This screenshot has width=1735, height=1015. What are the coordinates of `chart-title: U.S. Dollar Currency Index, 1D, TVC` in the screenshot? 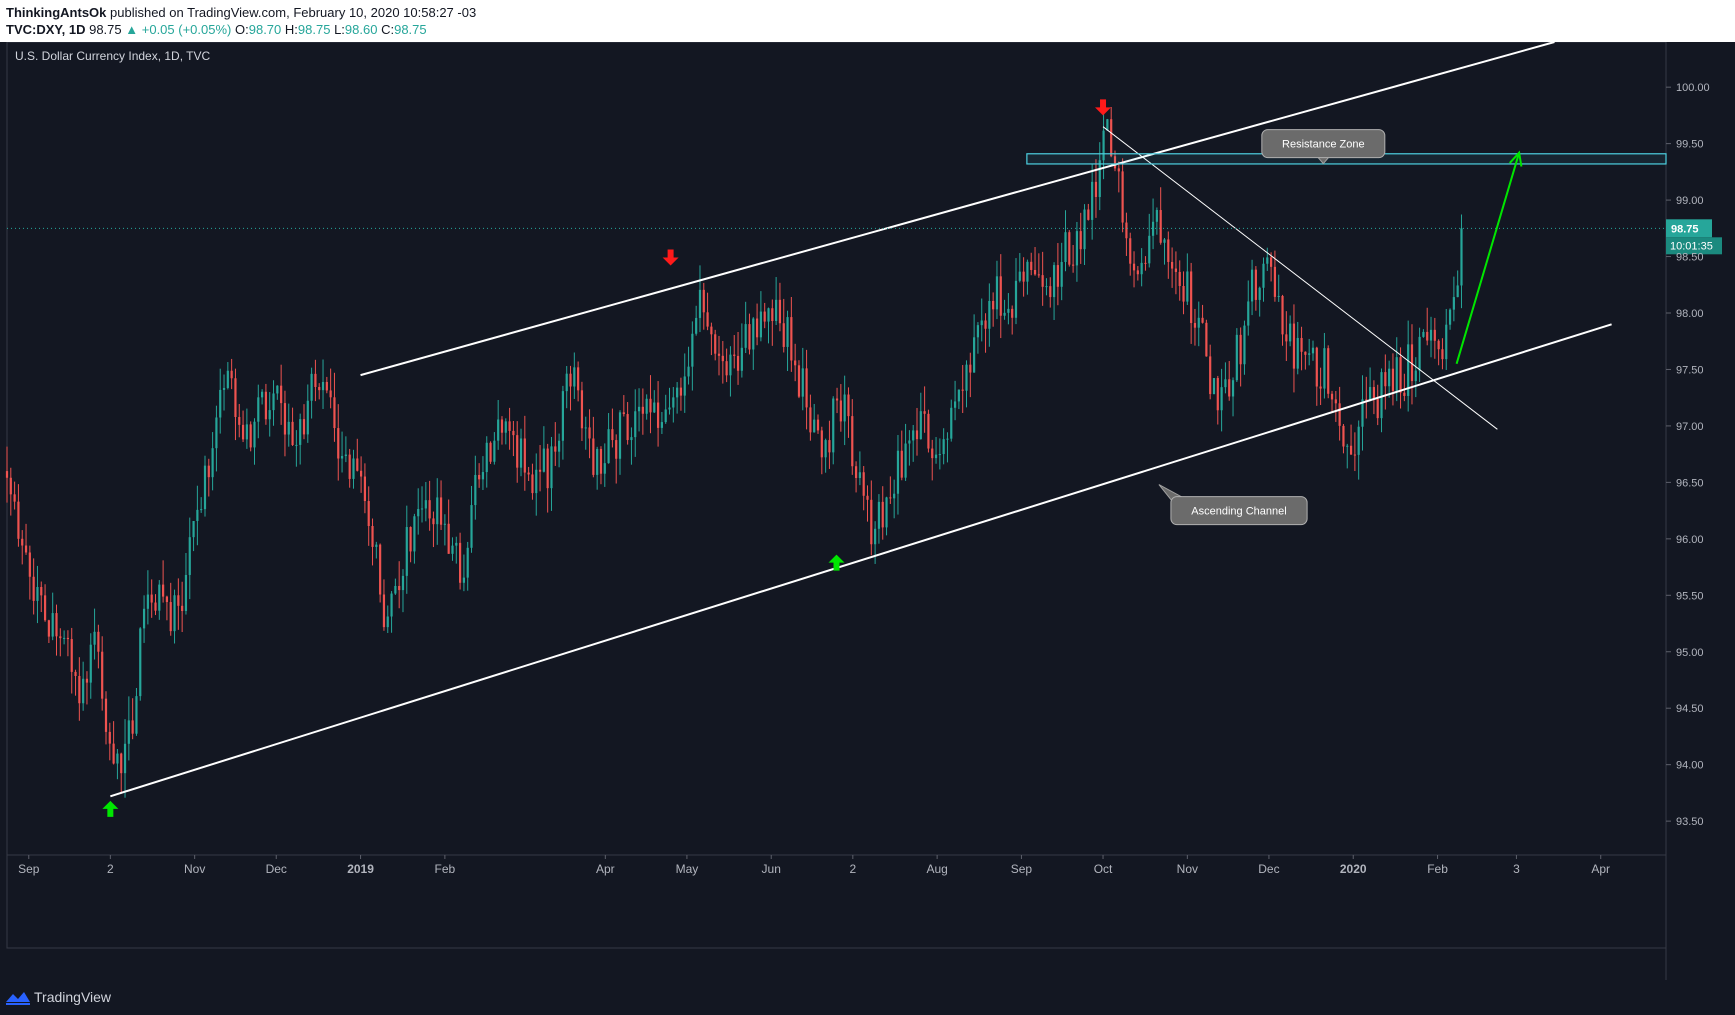 It's located at (113, 56).